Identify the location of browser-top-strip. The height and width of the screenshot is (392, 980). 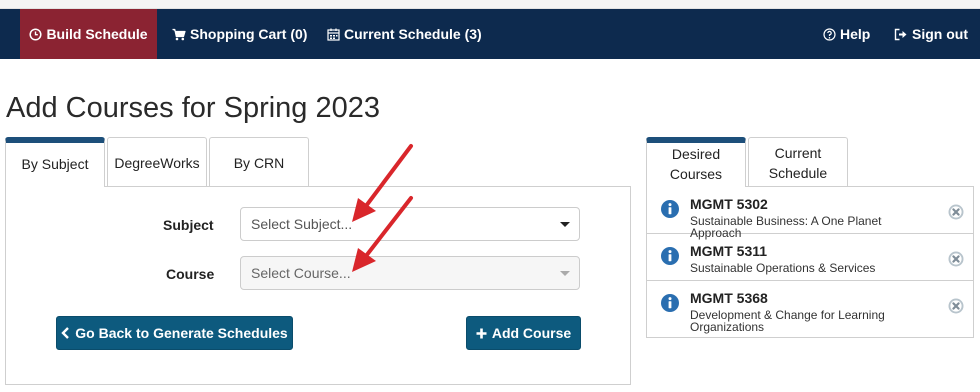
(490, 4).